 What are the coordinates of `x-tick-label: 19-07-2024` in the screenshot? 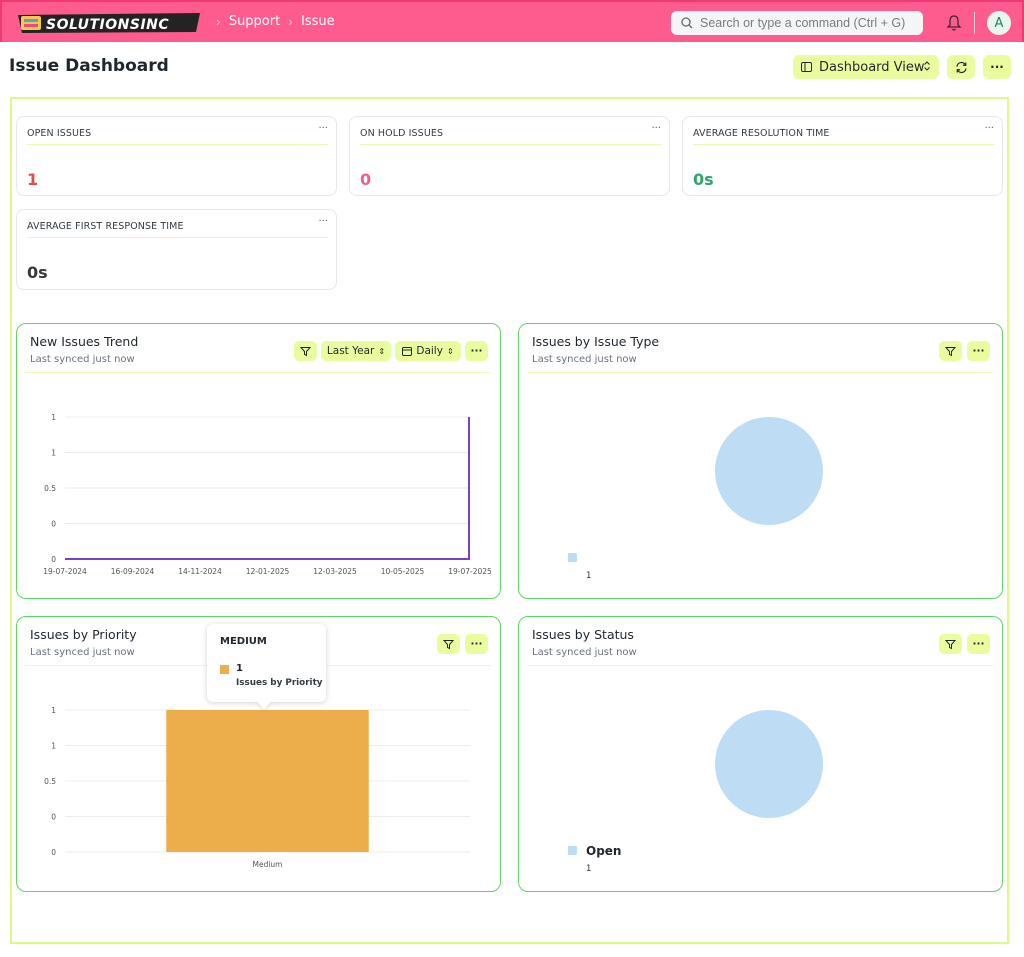 It's located at (65, 571).